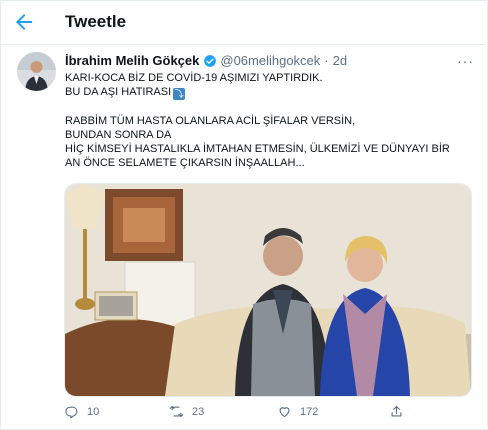 This screenshot has width=488, height=430. I want to click on like-icon, so click(284, 412).